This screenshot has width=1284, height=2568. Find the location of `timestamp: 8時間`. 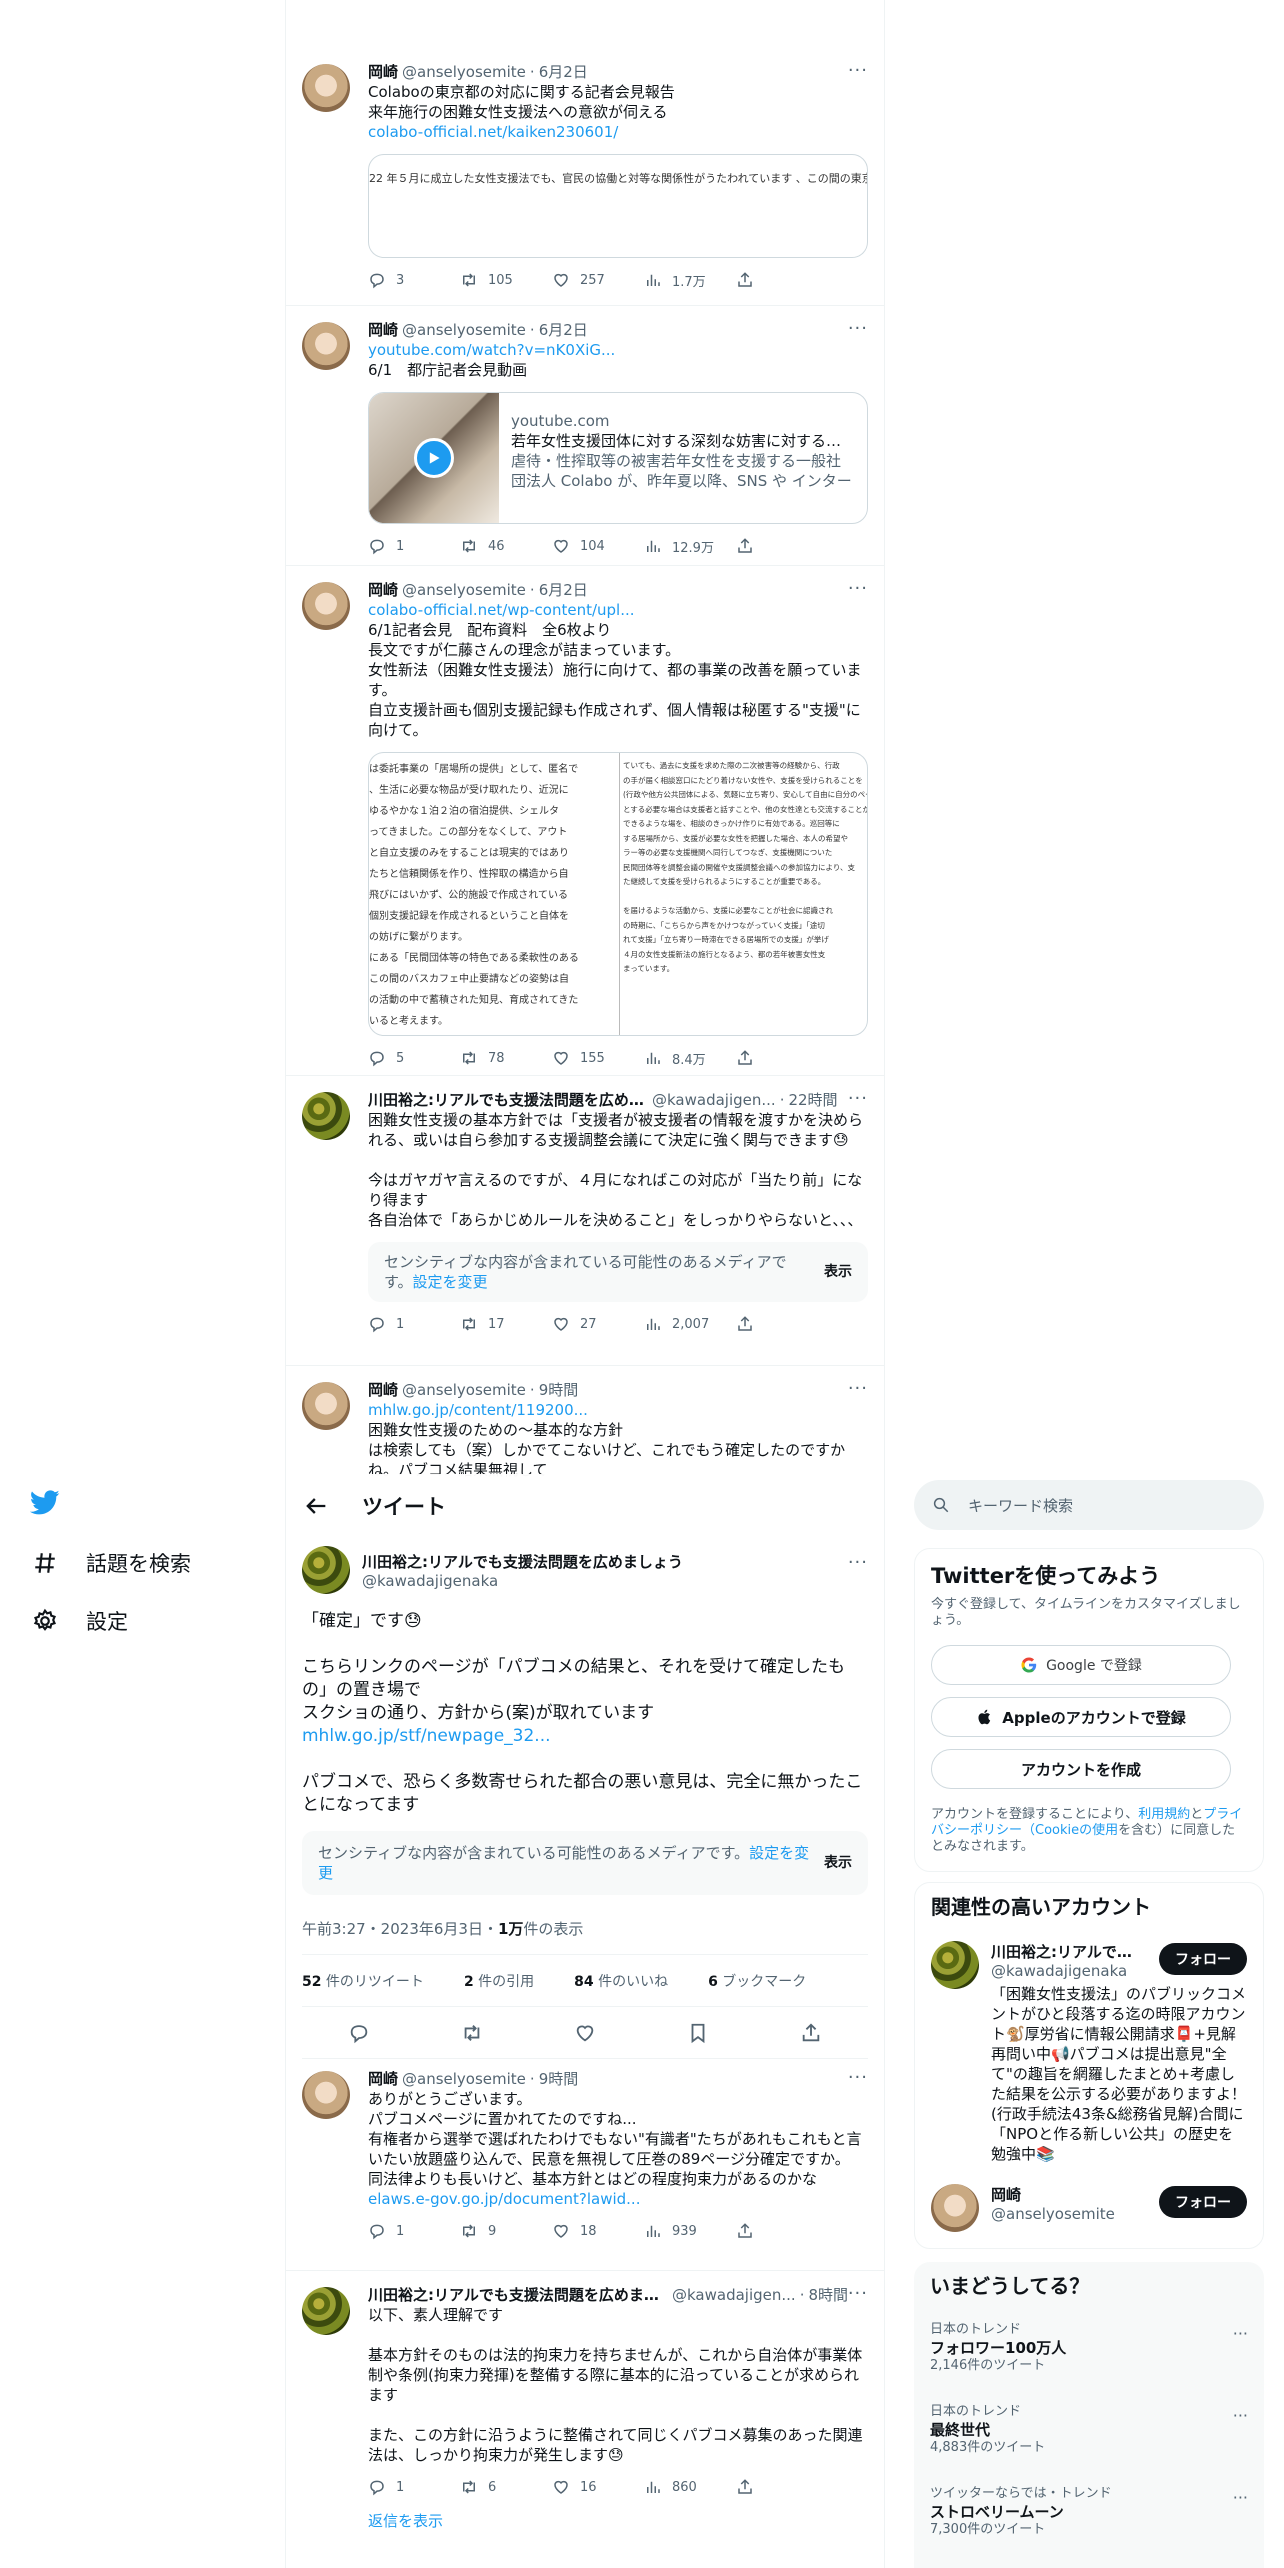

timestamp: 8時間 is located at coordinates (828, 2295).